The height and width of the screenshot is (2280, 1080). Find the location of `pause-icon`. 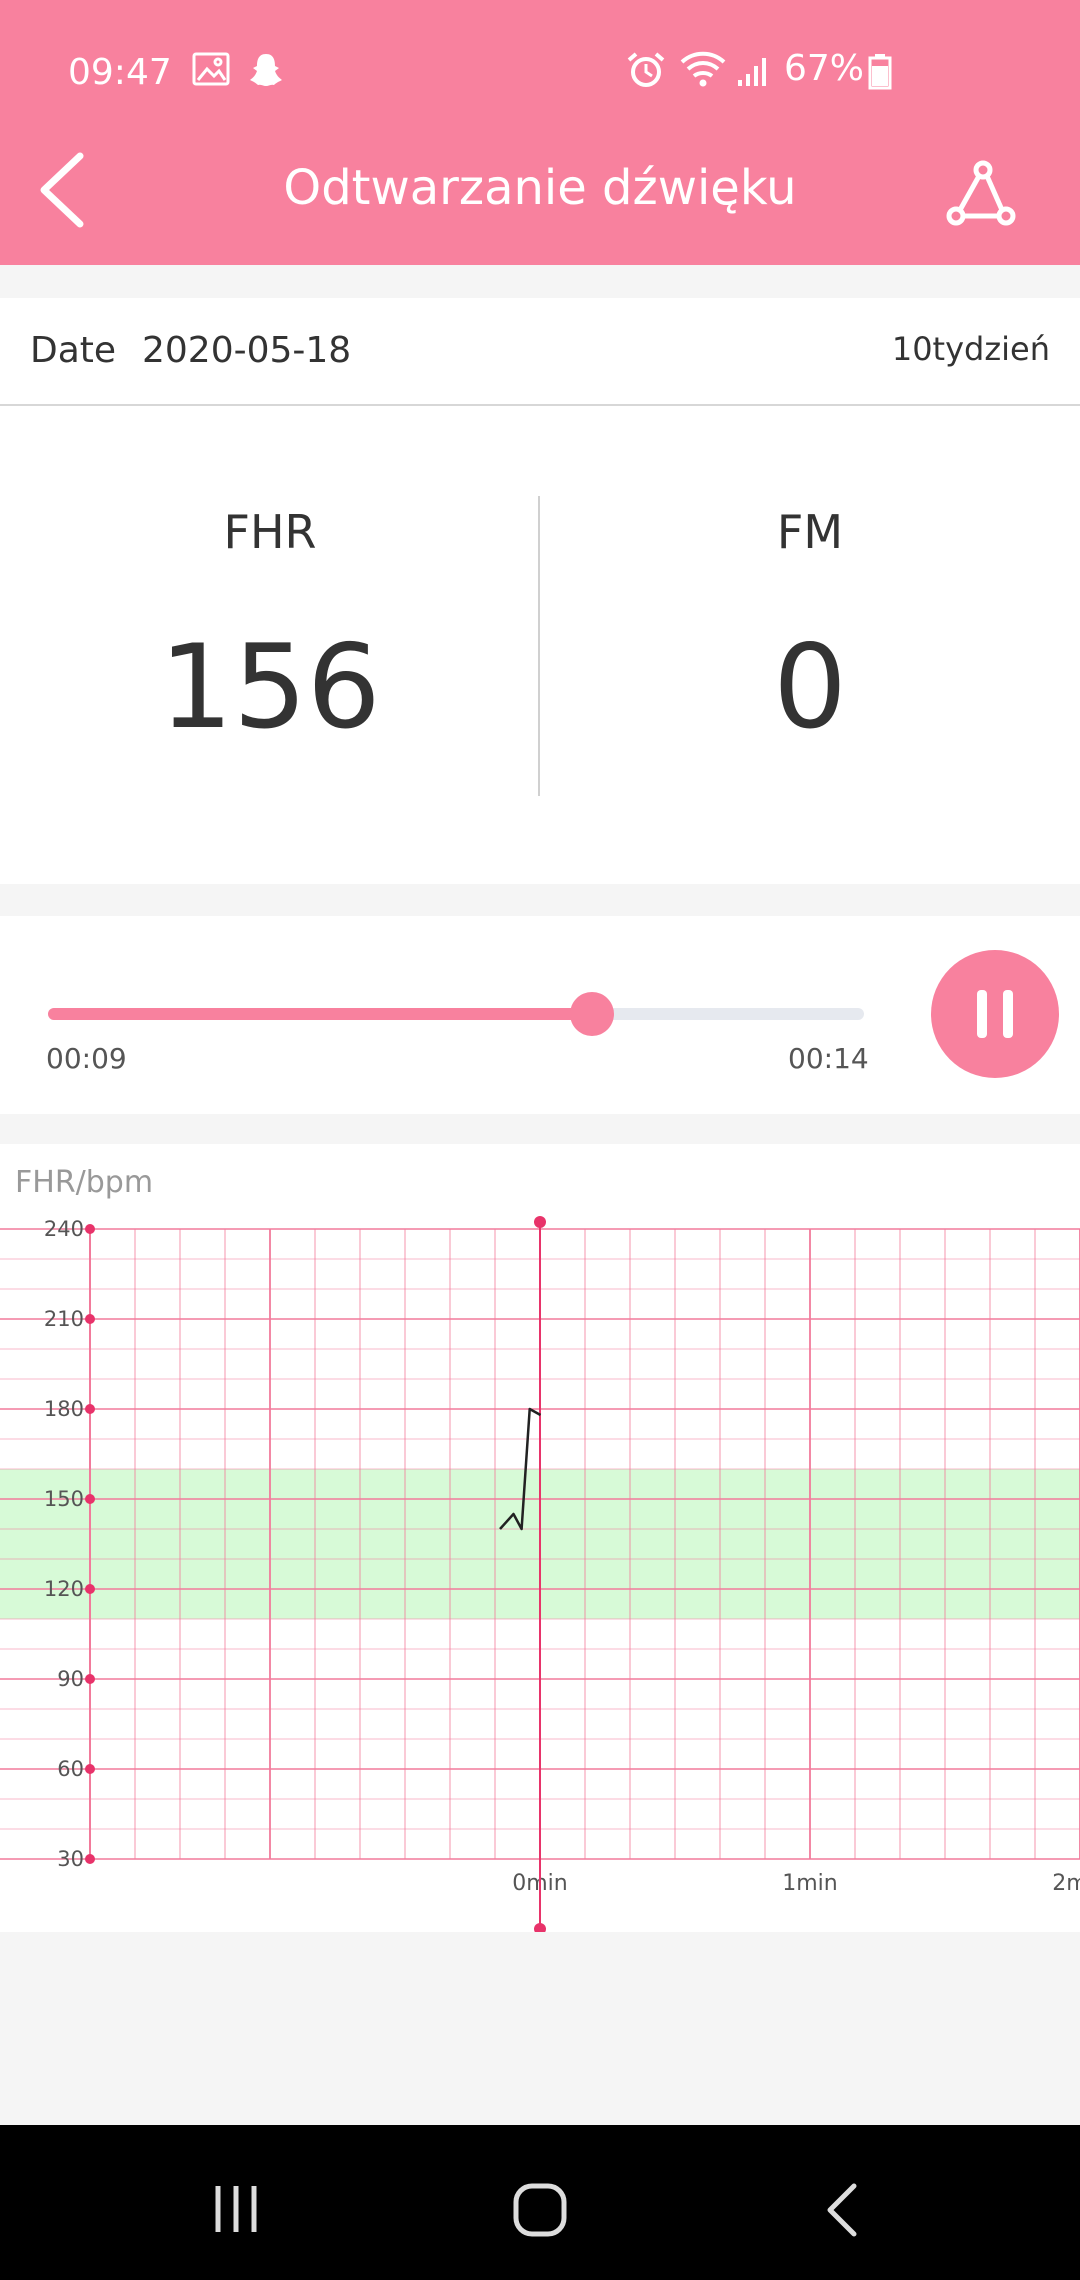

pause-icon is located at coordinates (995, 1016).